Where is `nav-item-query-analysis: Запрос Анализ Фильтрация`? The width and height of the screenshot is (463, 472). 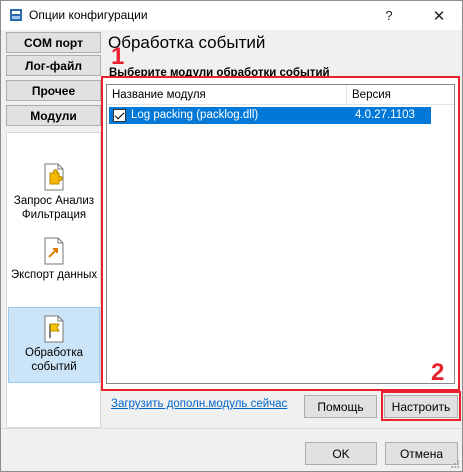
nav-item-query-analysis: Запрос Анализ Фильтрация is located at coordinates (54, 192).